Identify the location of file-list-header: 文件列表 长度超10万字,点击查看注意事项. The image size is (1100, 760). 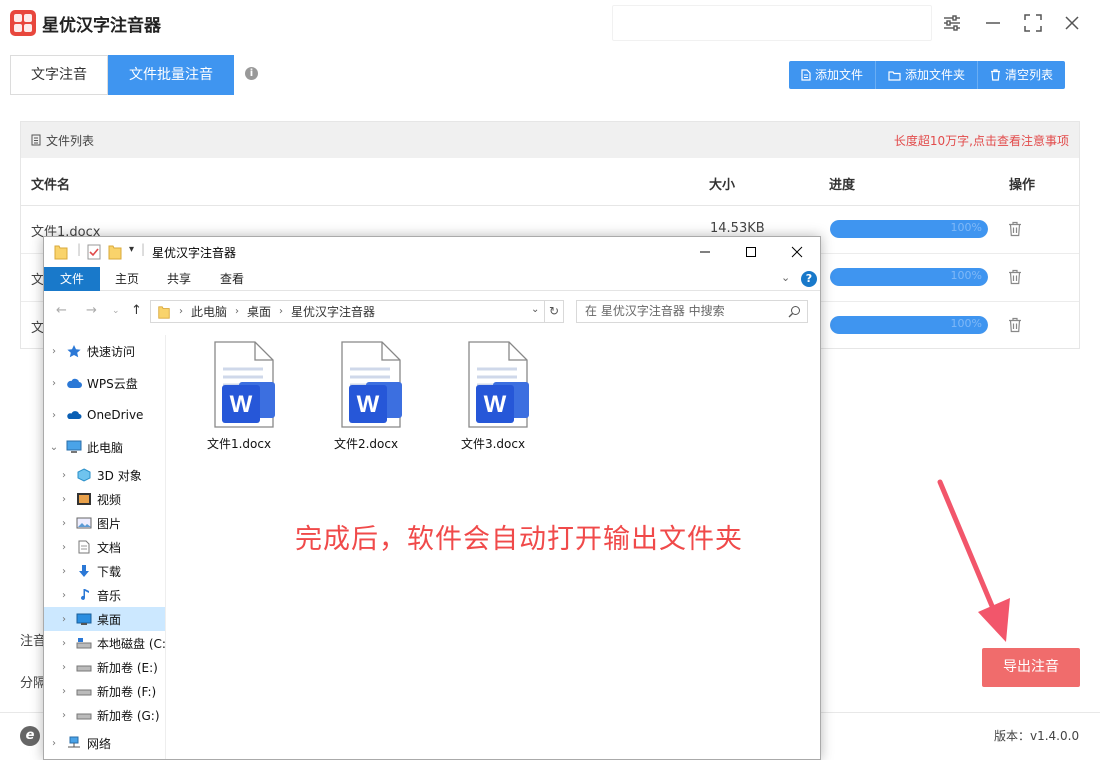
(550, 140).